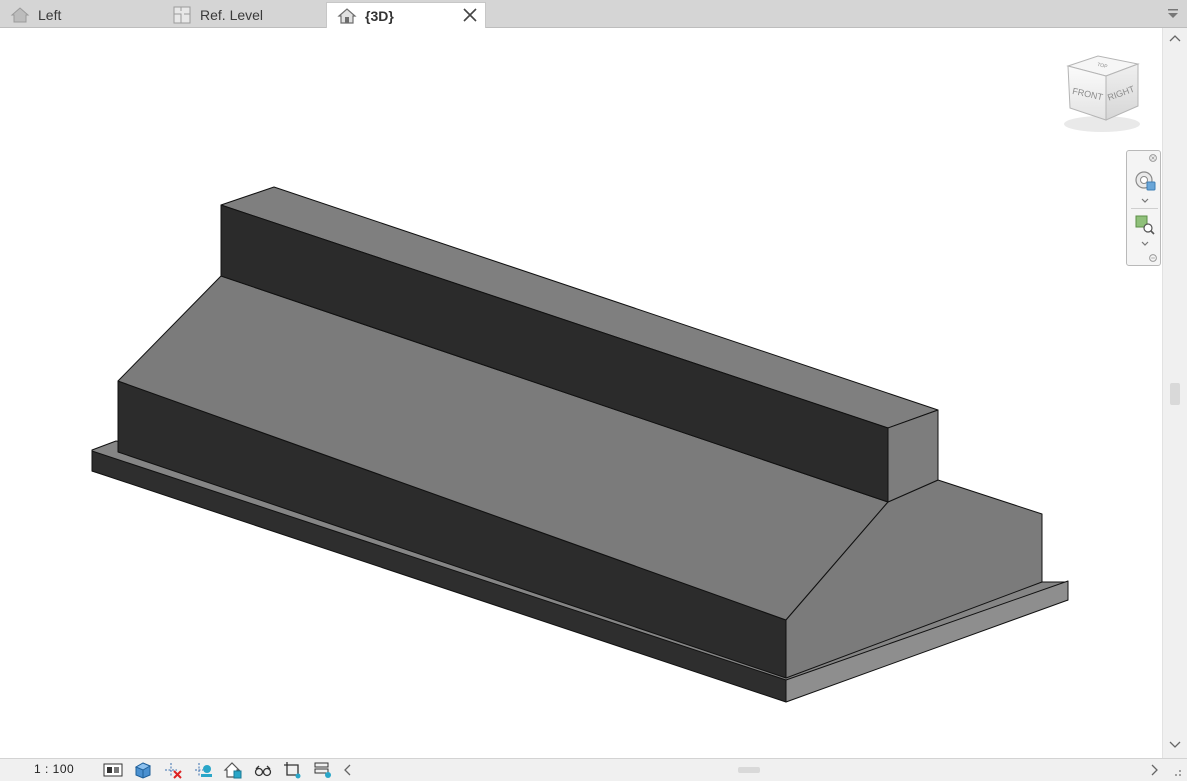  I want to click on tab-label: Ref. Level, so click(232, 15).